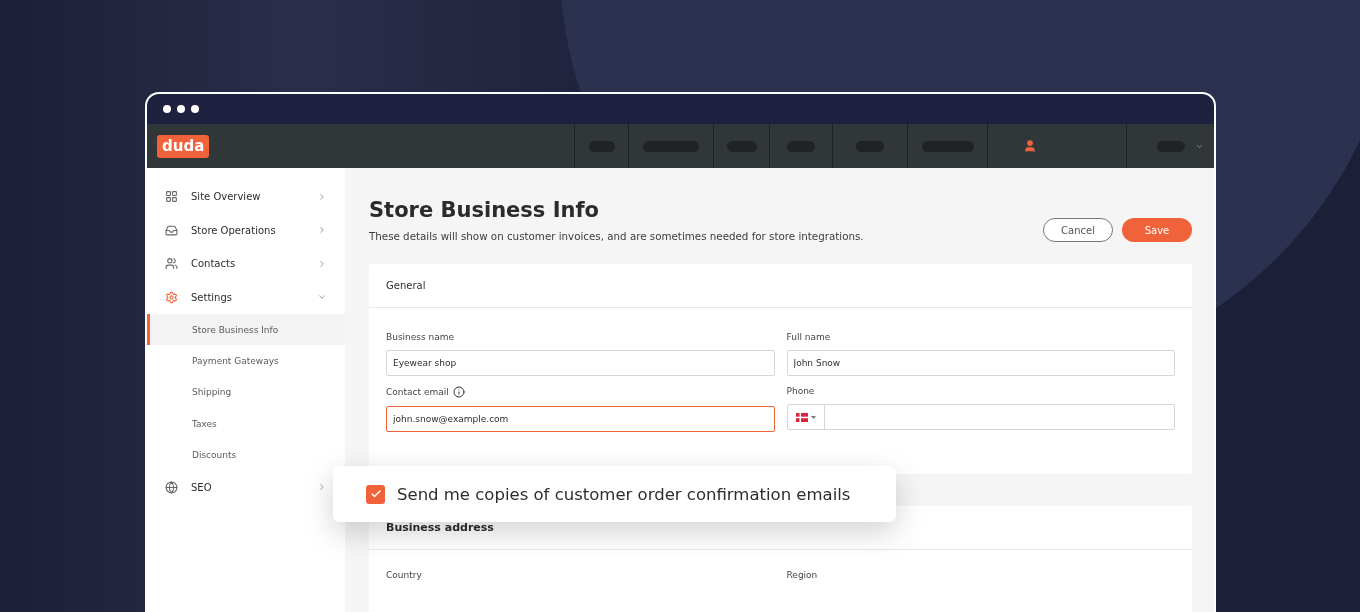 Image resolution: width=1360 pixels, height=612 pixels. What do you see at coordinates (214, 264) in the screenshot?
I see `sidebar-label: Contacts` at bounding box center [214, 264].